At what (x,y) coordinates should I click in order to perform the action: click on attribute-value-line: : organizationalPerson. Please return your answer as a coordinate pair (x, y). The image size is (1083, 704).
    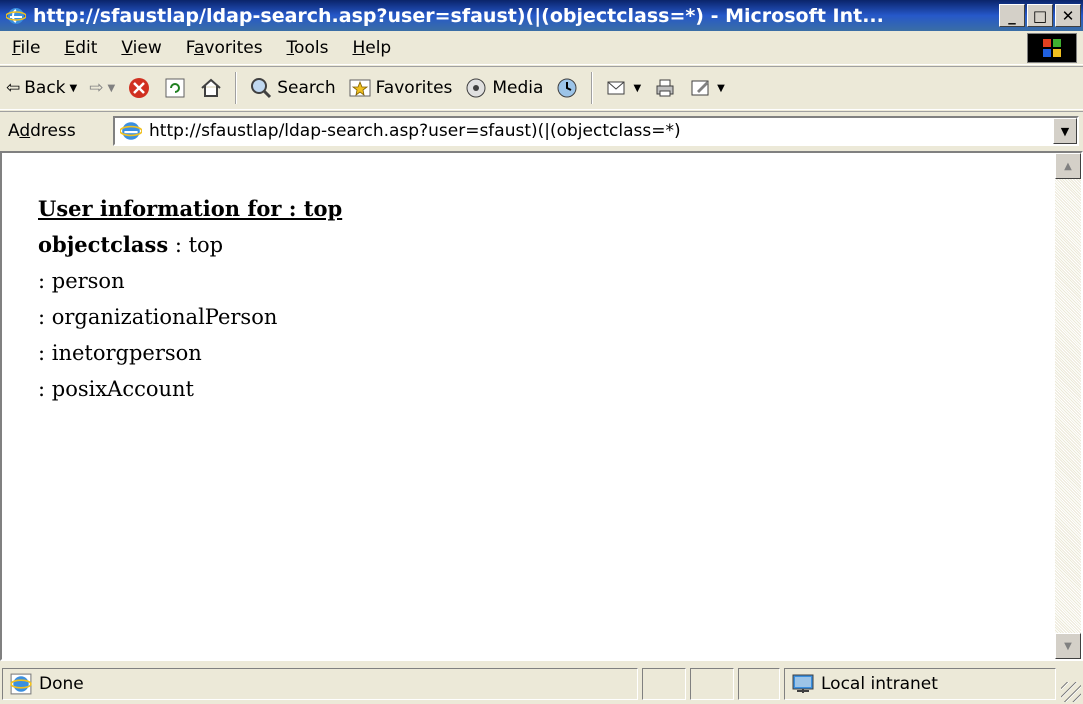
    Looking at the image, I should click on (158, 317).